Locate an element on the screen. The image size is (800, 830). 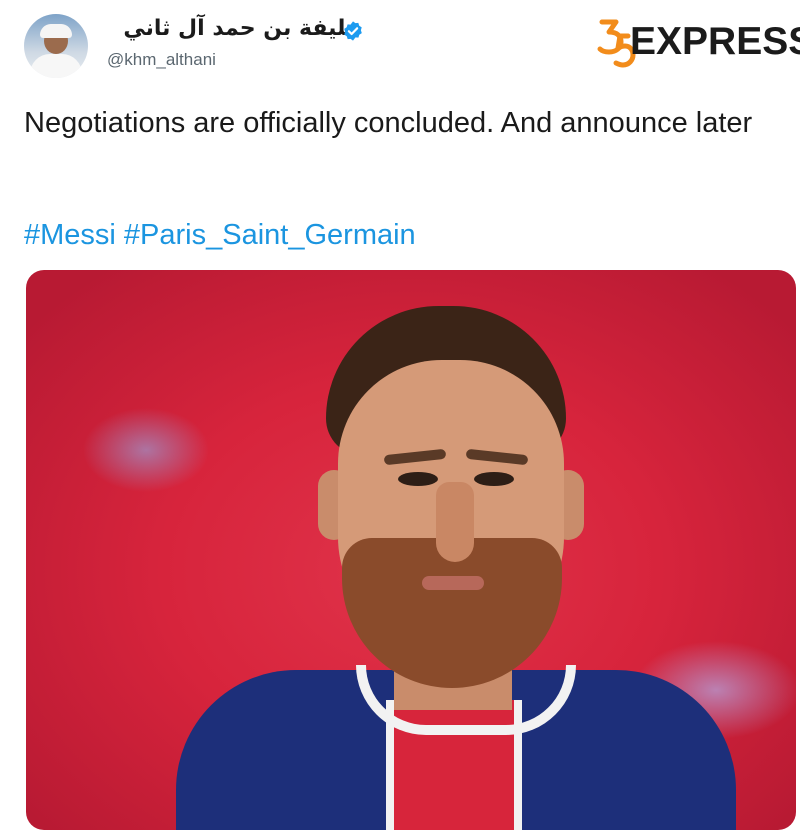
avatar is located at coordinates (56, 46).